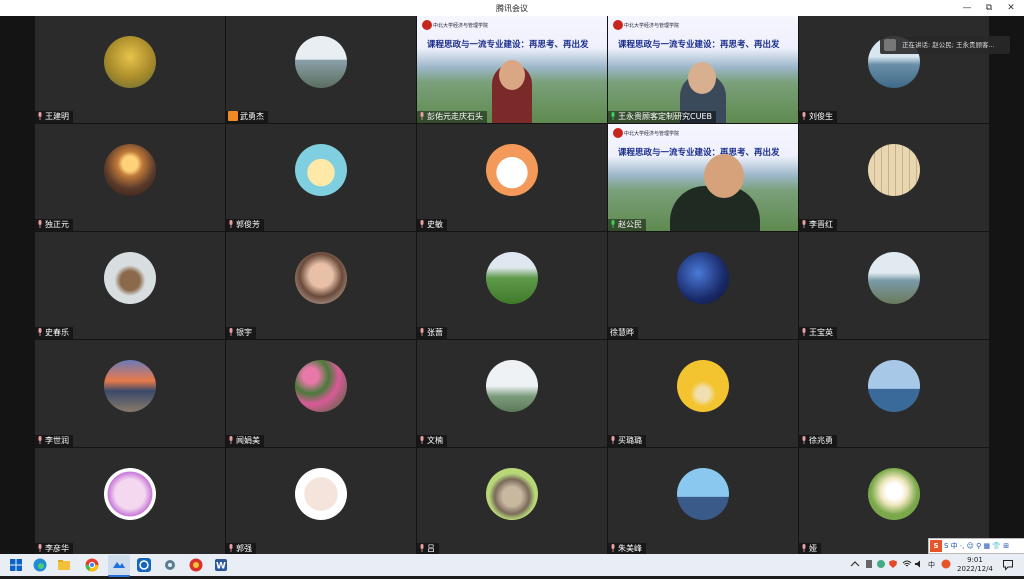 Image resolution: width=1024 pixels, height=579 pixels. Describe the element at coordinates (703, 285) in the screenshot. I see `participant-tile: 徐慧晔` at that location.